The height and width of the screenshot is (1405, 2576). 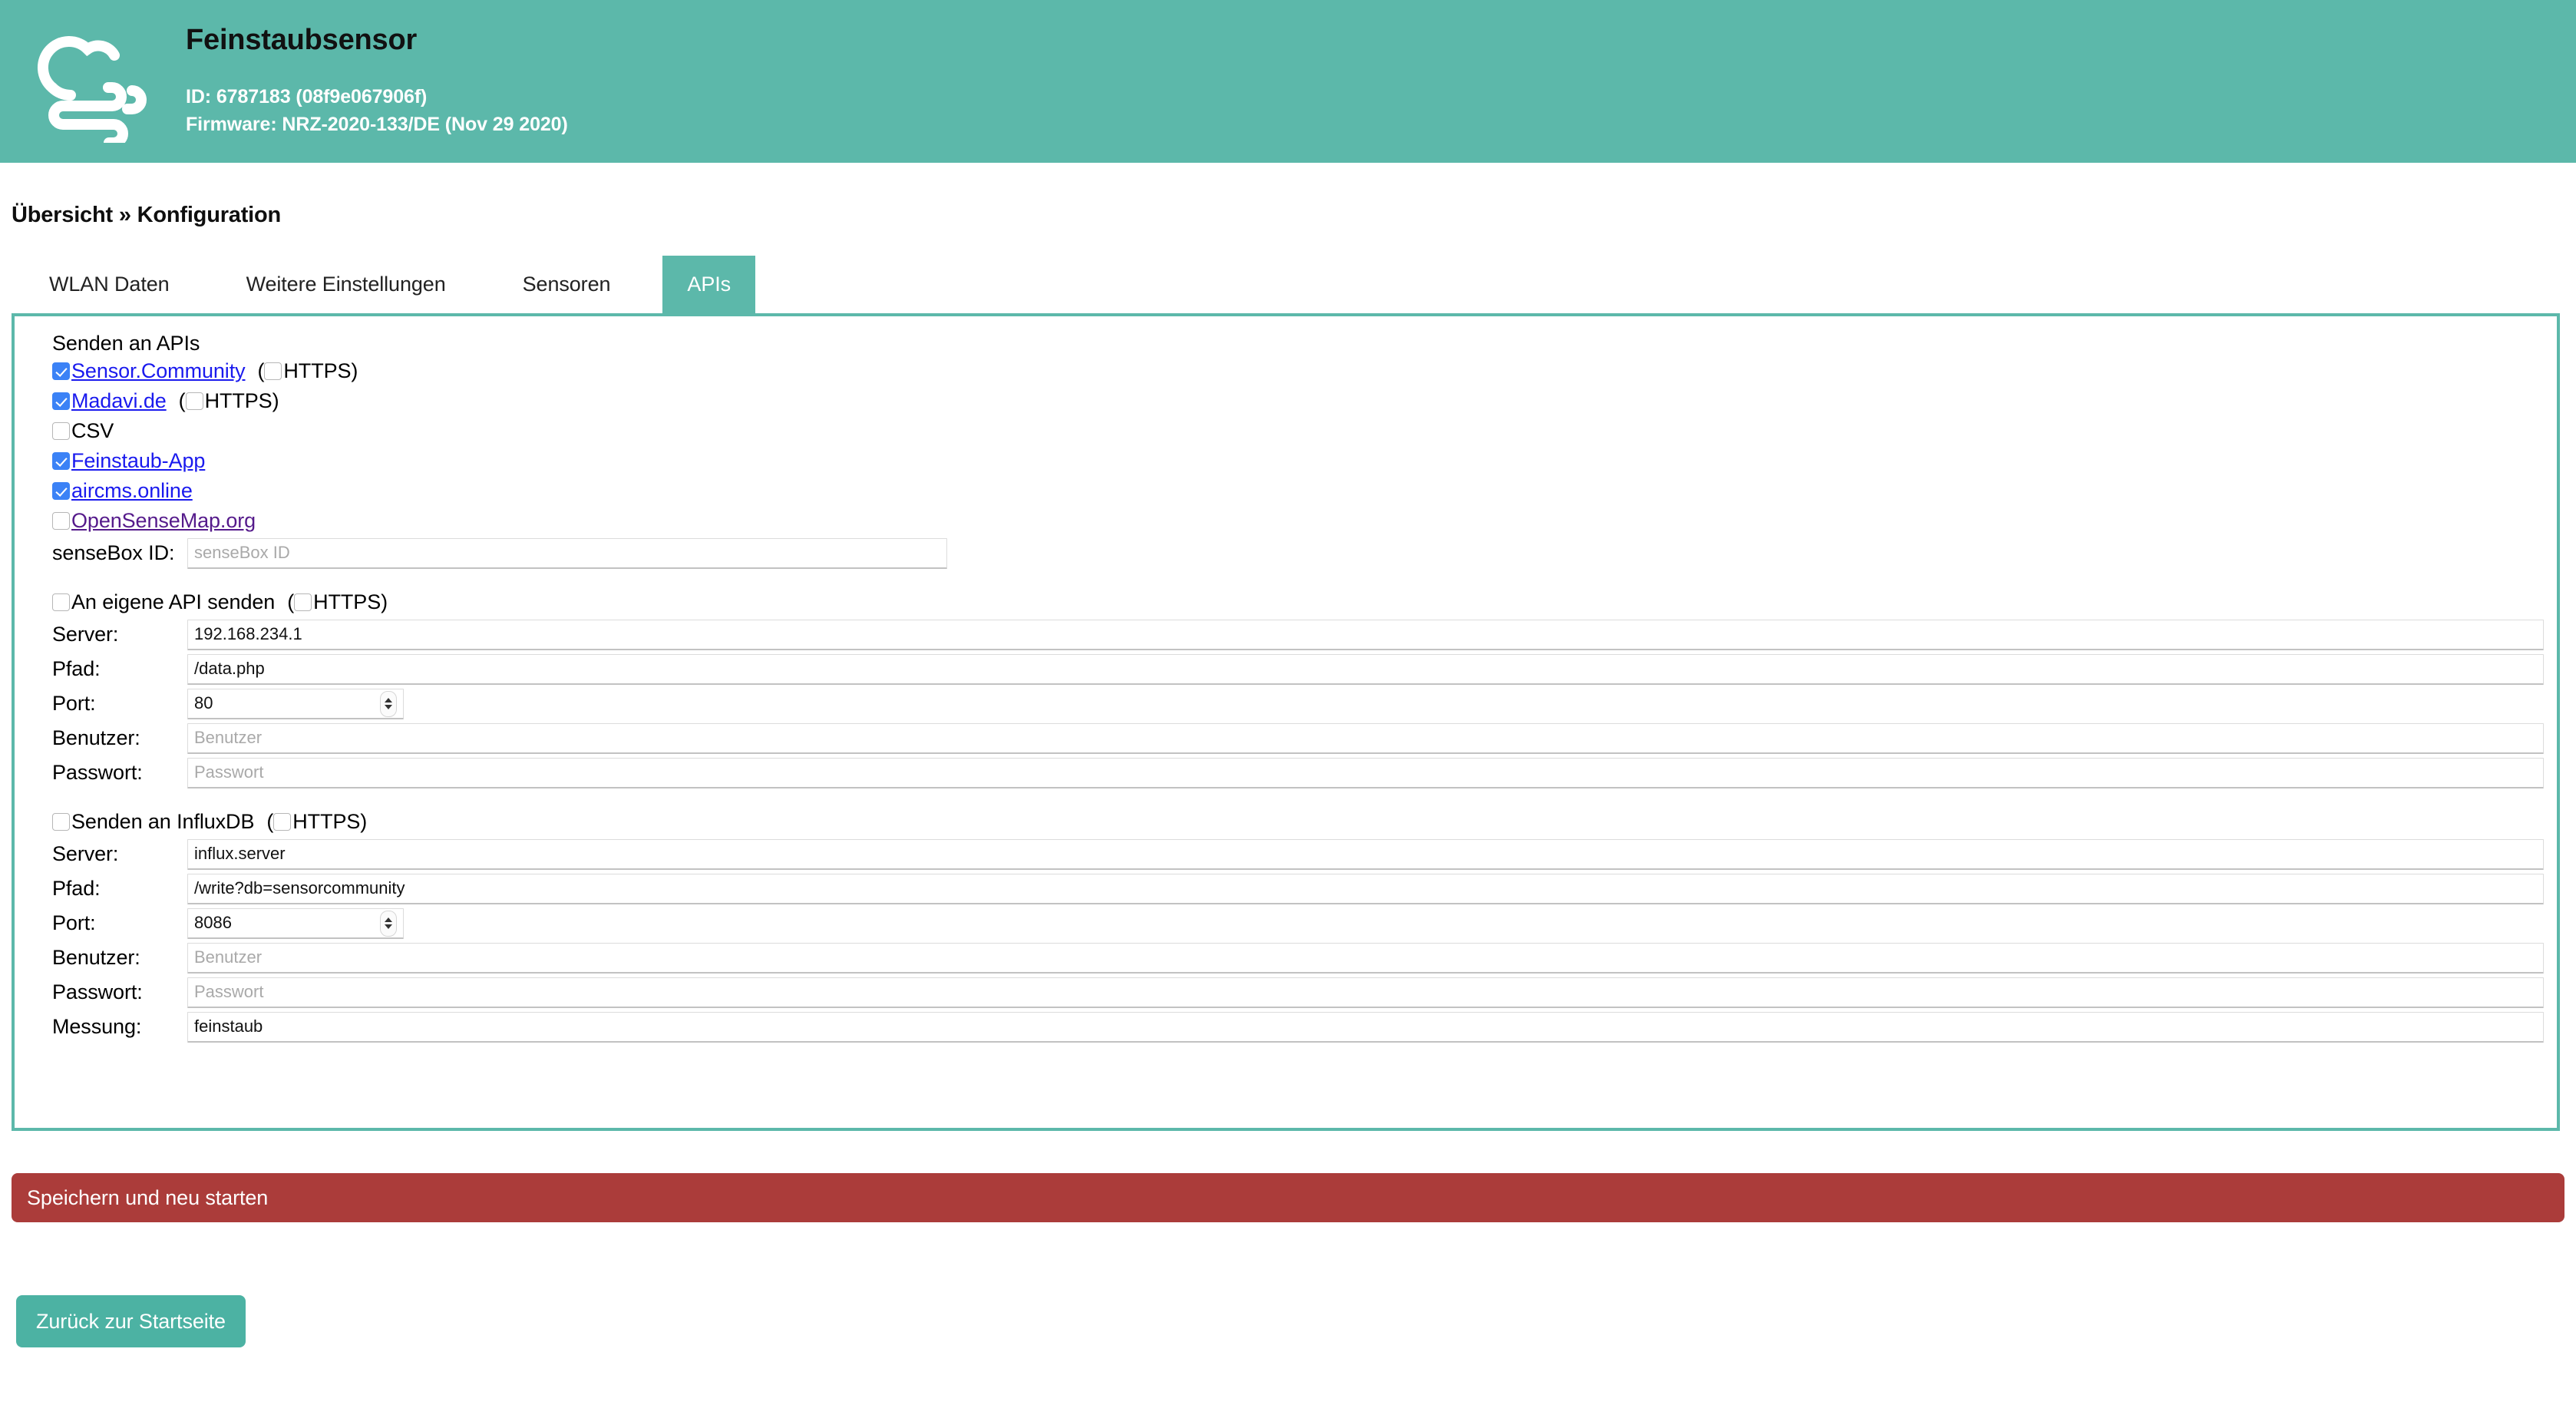 I want to click on breadcrumb: Übersicht » Konfiguration, so click(x=147, y=215).